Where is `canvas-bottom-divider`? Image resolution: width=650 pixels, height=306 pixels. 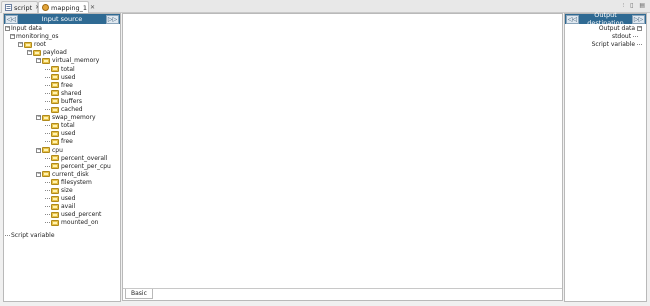
canvas-bottom-divider is located at coordinates (342, 288).